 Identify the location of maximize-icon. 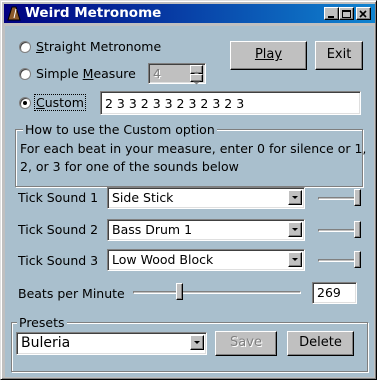
(346, 14).